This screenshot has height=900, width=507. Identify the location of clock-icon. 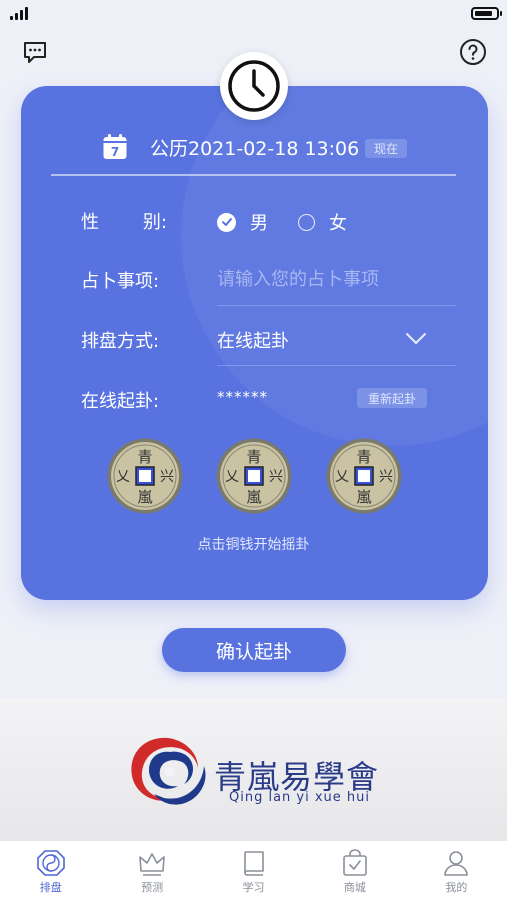
(254, 86).